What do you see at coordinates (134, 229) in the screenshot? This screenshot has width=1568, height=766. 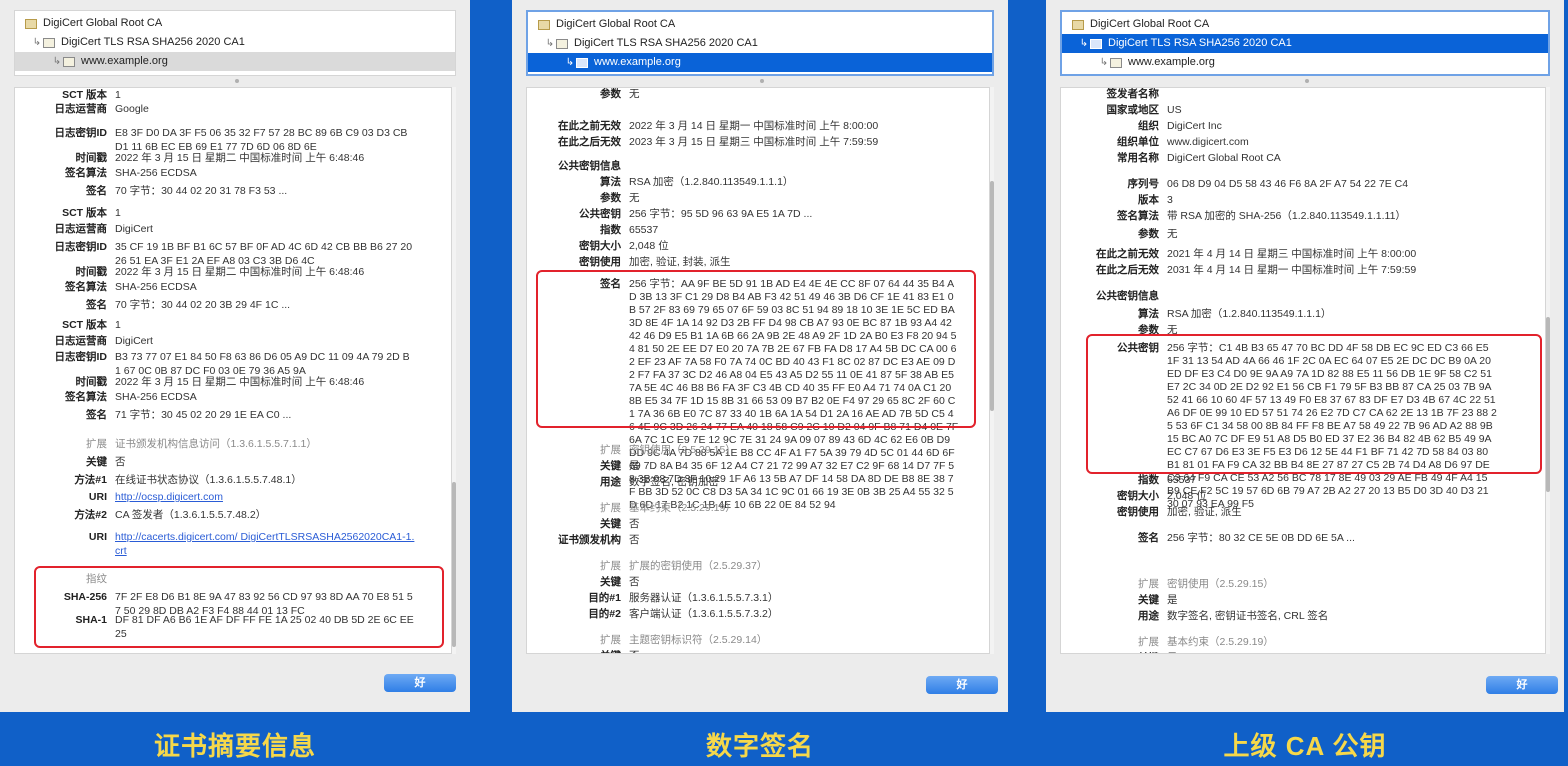 I see `detail-value: DigiCert` at bounding box center [134, 229].